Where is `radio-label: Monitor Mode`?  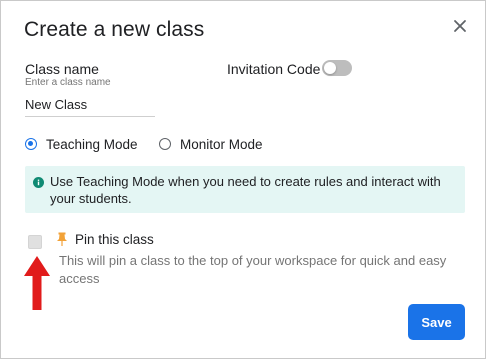 radio-label: Monitor Mode is located at coordinates (221, 144).